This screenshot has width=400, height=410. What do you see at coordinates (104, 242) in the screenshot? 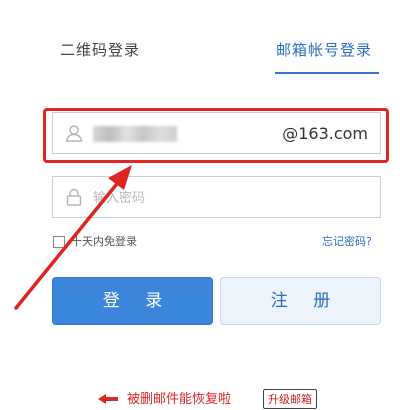
I see `remember-label: 十天内免登录` at bounding box center [104, 242].